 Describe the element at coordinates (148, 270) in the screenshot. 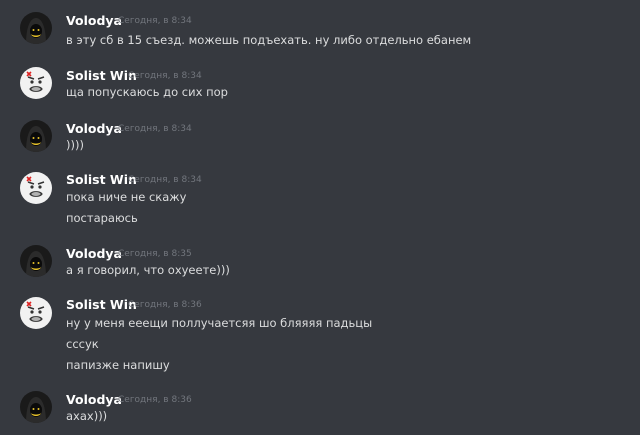

I see `message-text: а я говорил, что охуеете)))` at that location.